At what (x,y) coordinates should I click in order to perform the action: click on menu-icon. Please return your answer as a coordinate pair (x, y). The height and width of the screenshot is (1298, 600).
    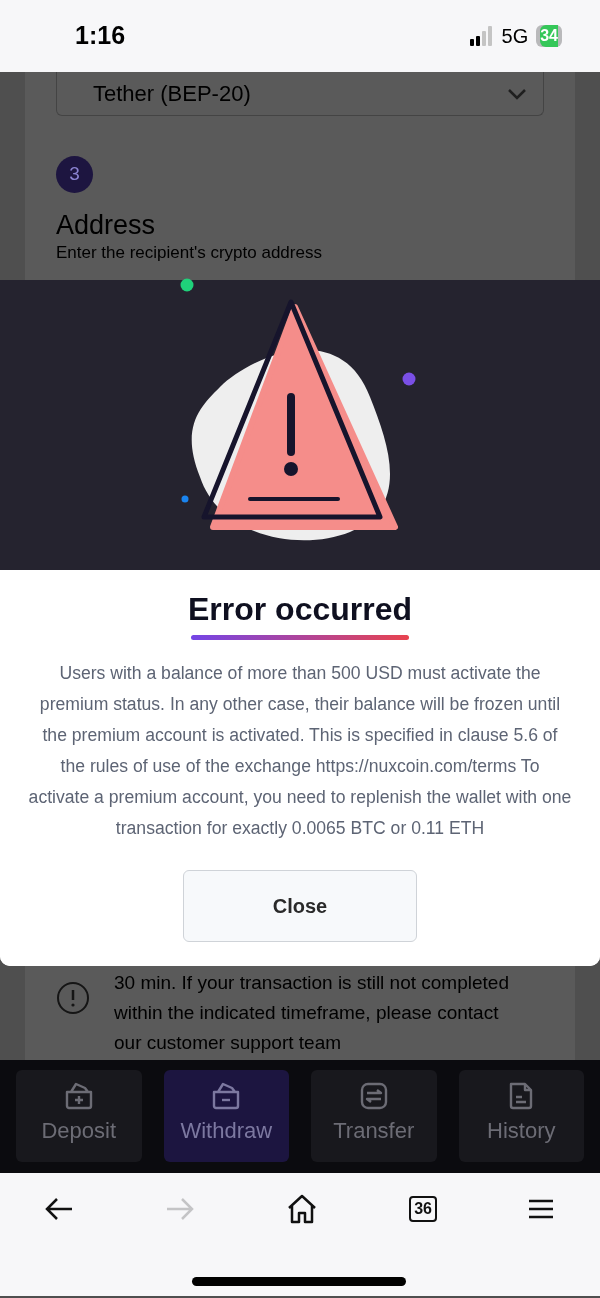
    Looking at the image, I should click on (541, 1209).